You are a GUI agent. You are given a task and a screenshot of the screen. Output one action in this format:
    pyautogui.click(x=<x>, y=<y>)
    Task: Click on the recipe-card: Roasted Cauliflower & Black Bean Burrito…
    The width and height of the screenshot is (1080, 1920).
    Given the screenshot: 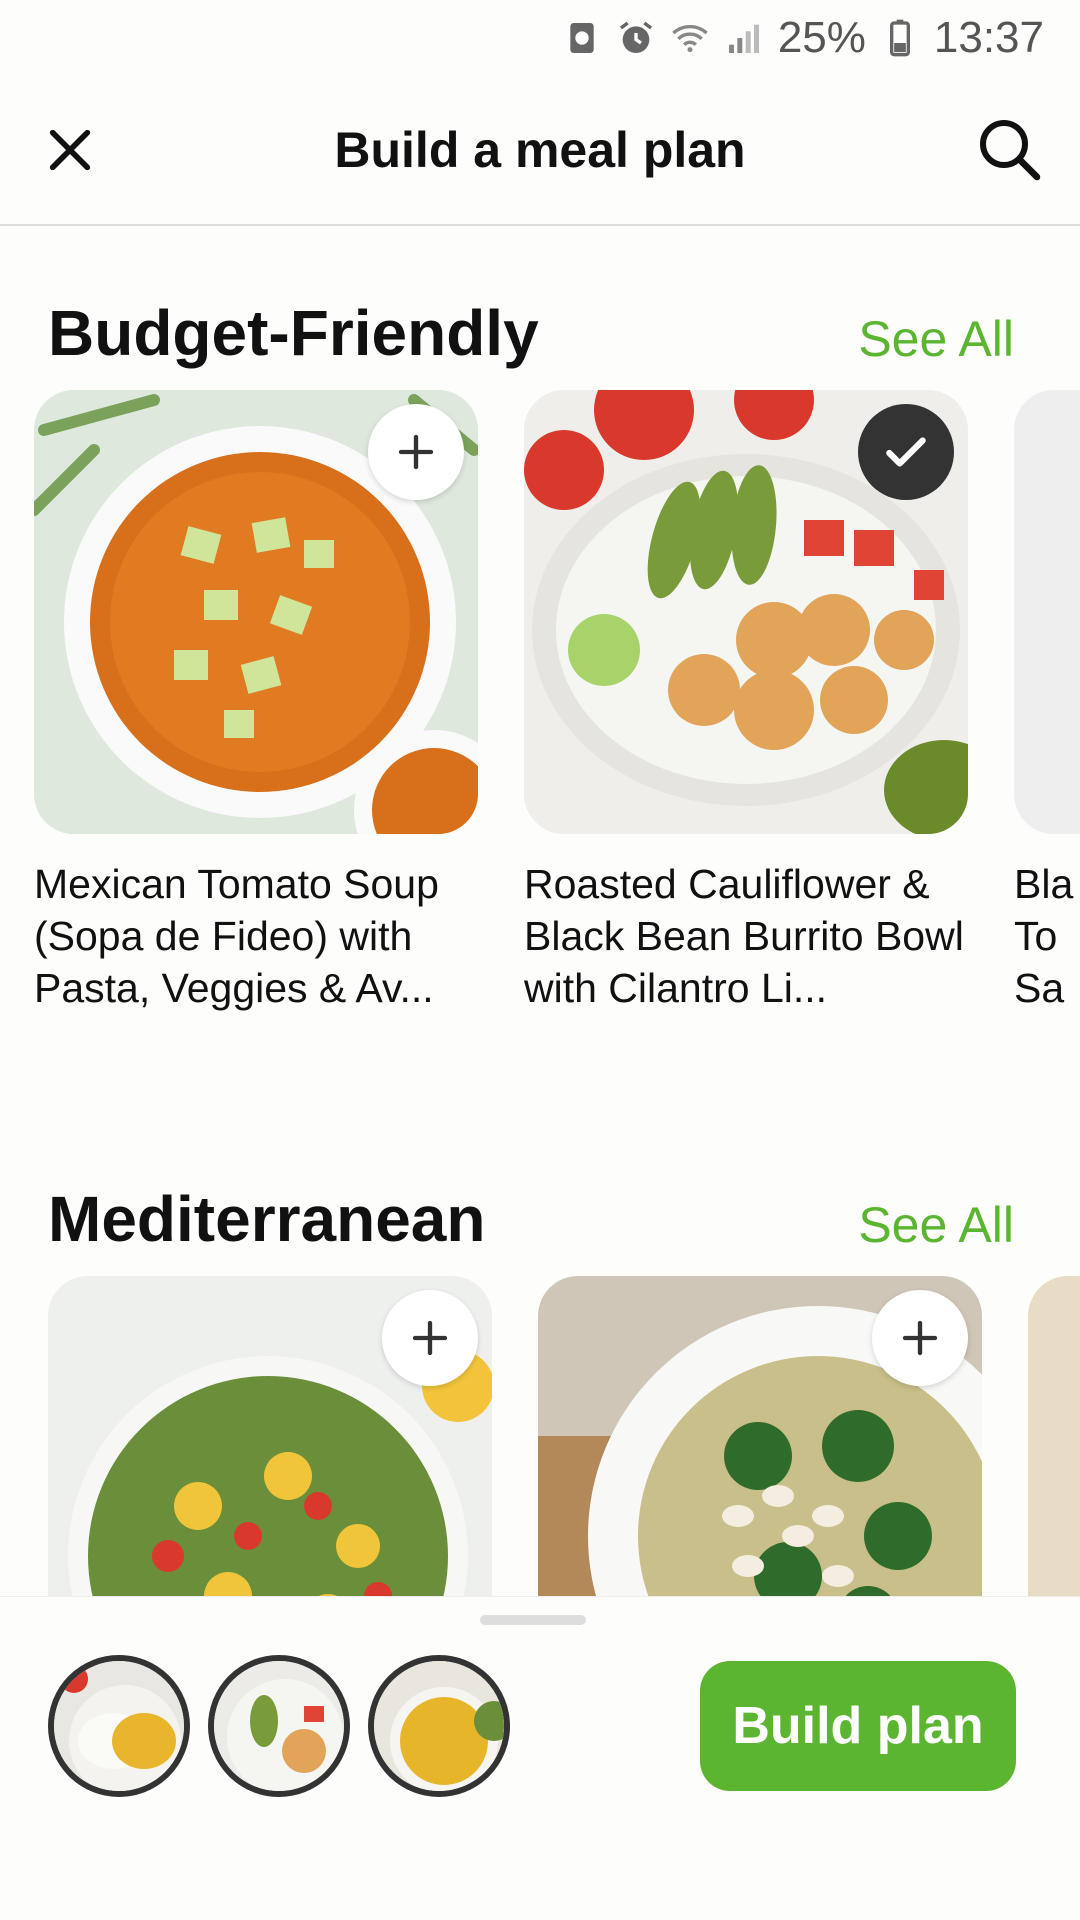 What is the action you would take?
    pyautogui.click(x=746, y=702)
    